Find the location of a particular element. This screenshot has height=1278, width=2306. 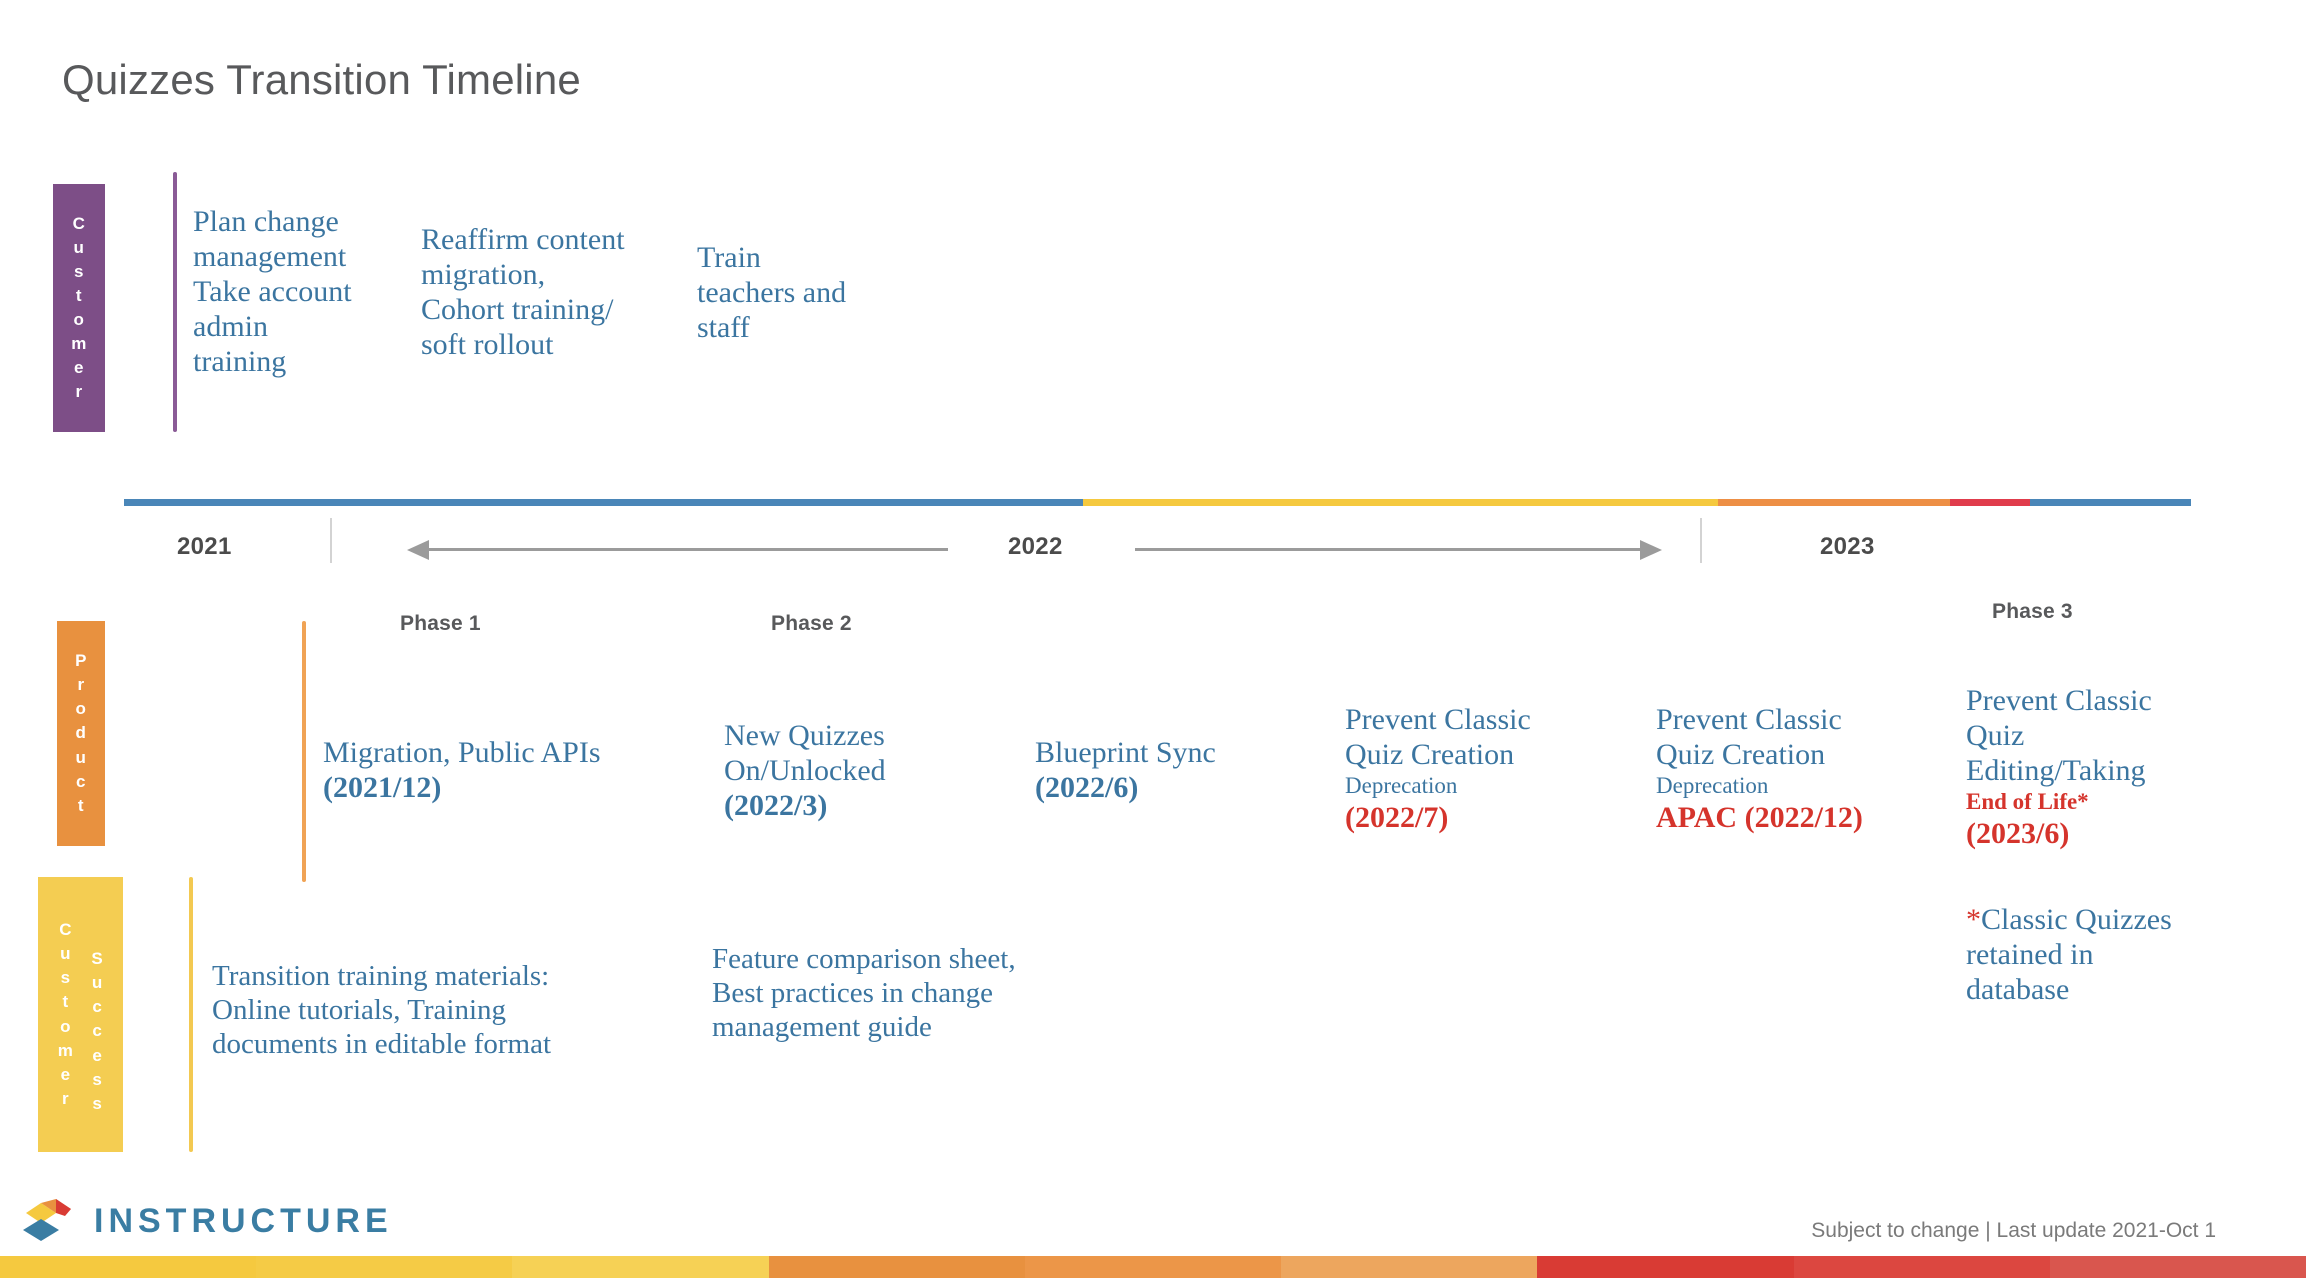

product-lane-divider is located at coordinates (304, 751).